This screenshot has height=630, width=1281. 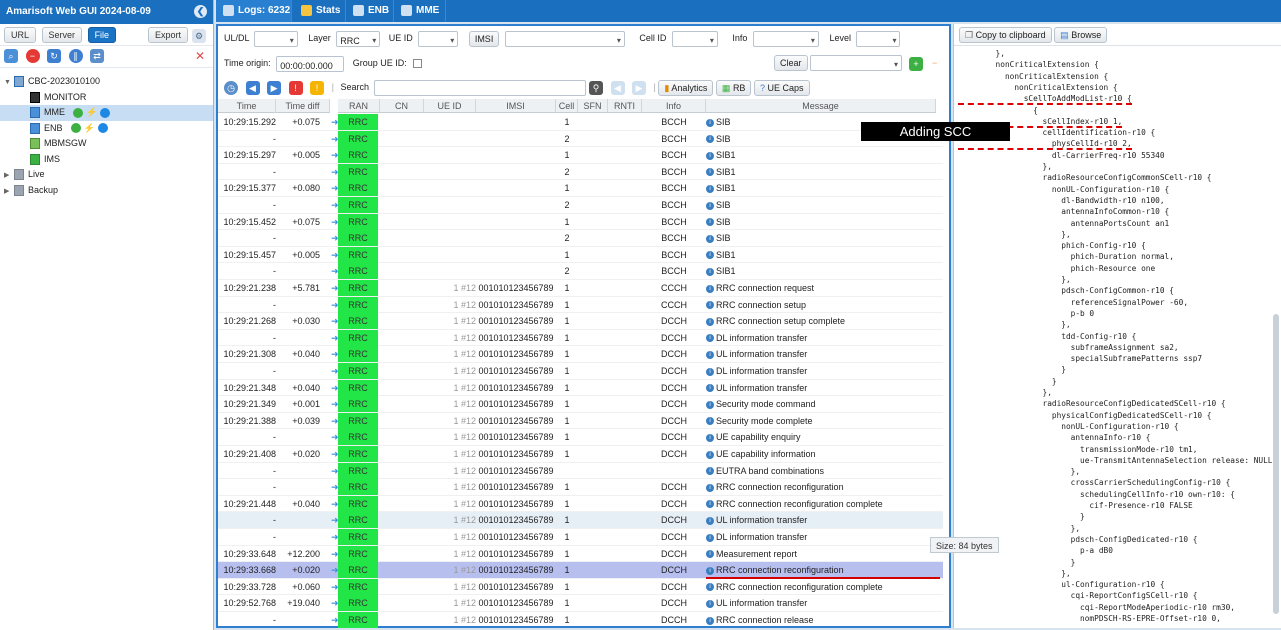 What do you see at coordinates (231, 87) in the screenshot?
I see `clock-icon: ◷` at bounding box center [231, 87].